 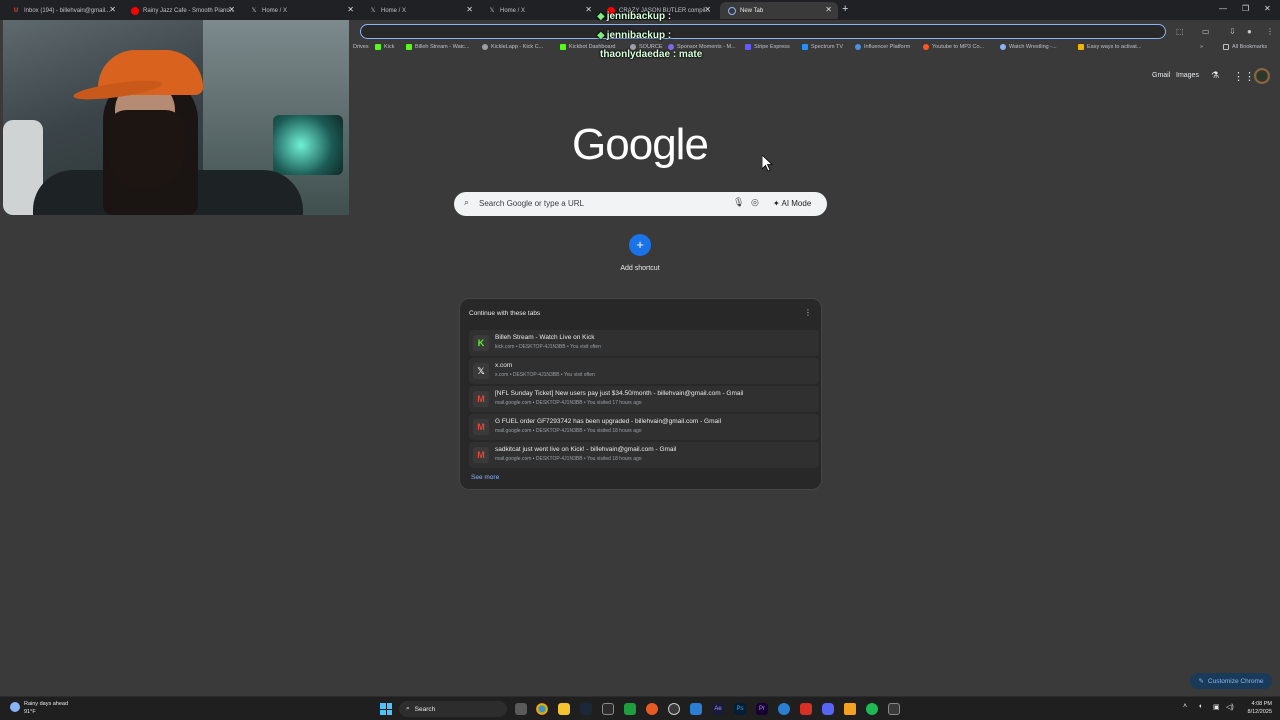 I want to click on item-title: Billeh Stream - Watch Live on Kick, so click(x=545, y=337).